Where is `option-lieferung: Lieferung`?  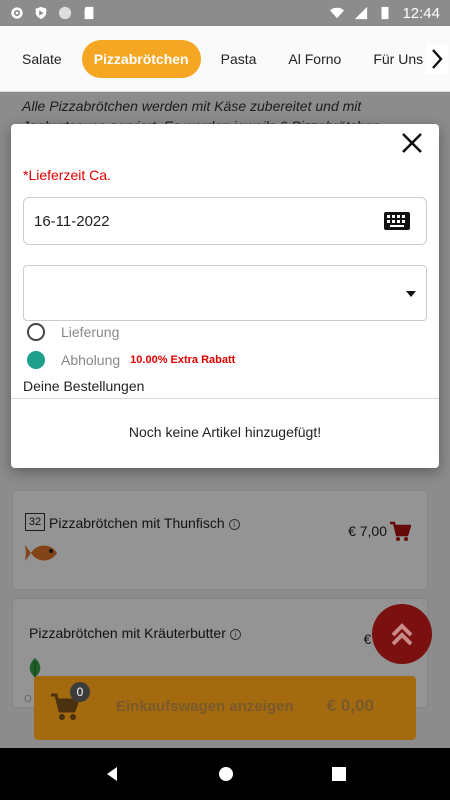 option-lieferung: Lieferung is located at coordinates (73, 332).